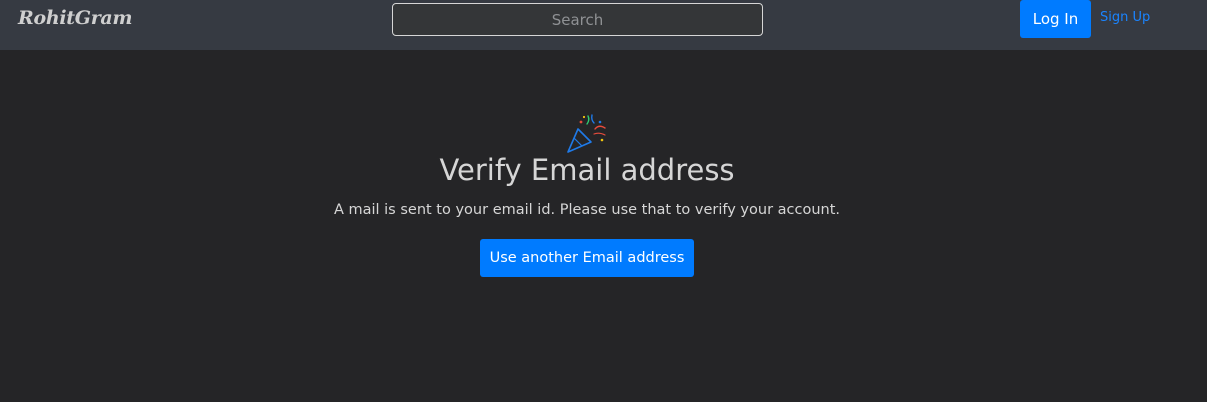 Image resolution: width=1207 pixels, height=402 pixels. I want to click on login-button: Log In, so click(1055, 19).